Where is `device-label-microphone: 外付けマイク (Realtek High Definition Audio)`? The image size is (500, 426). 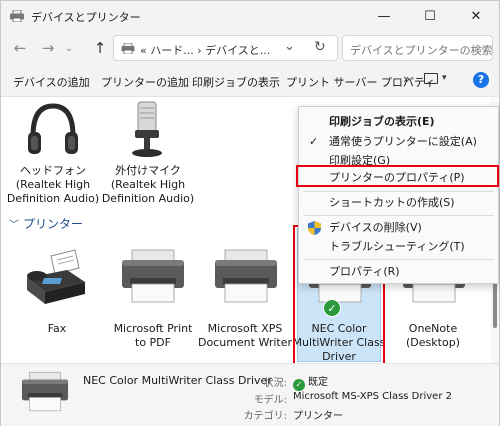
device-label-microphone: 外付けマイク (Realtek High Definition Audio) is located at coordinates (148, 185).